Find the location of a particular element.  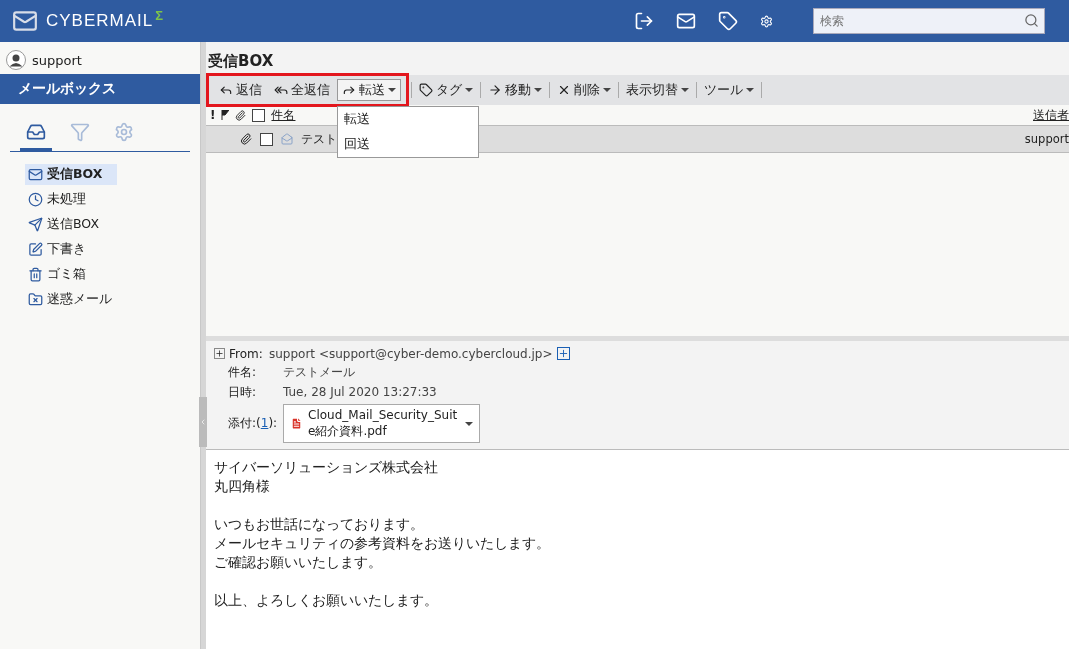

avatar-icon is located at coordinates (16, 60).